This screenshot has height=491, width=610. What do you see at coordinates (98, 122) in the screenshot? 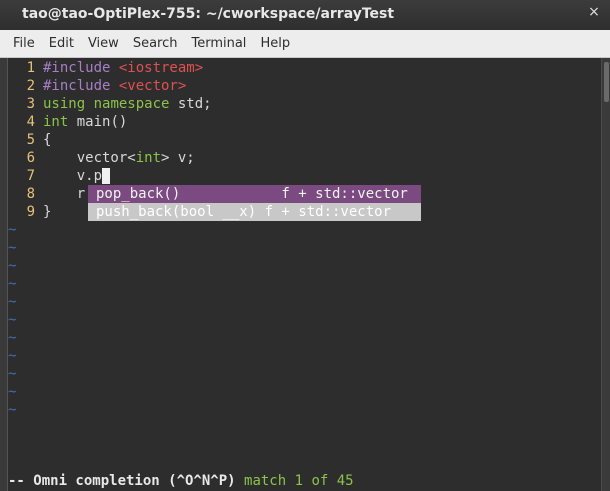
I see `code-token: main()` at bounding box center [98, 122].